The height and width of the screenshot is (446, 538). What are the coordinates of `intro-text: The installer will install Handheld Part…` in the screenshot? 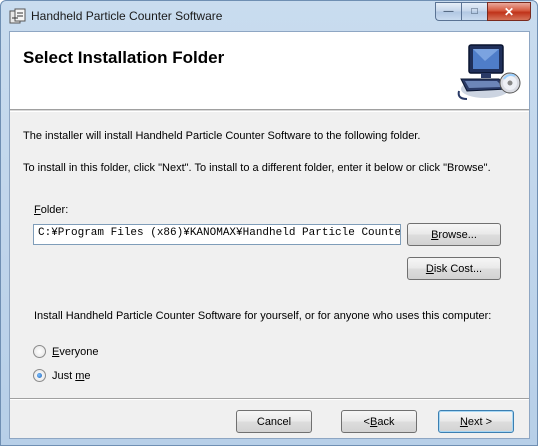 It's located at (222, 136).